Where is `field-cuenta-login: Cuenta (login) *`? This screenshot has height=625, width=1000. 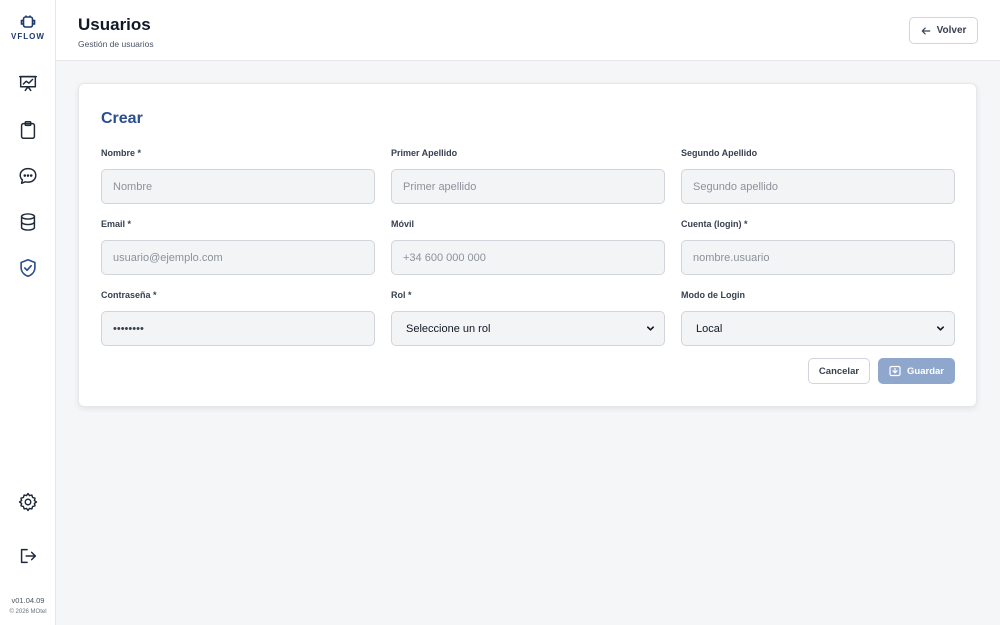
field-cuenta-login: Cuenta (login) * is located at coordinates (818, 246).